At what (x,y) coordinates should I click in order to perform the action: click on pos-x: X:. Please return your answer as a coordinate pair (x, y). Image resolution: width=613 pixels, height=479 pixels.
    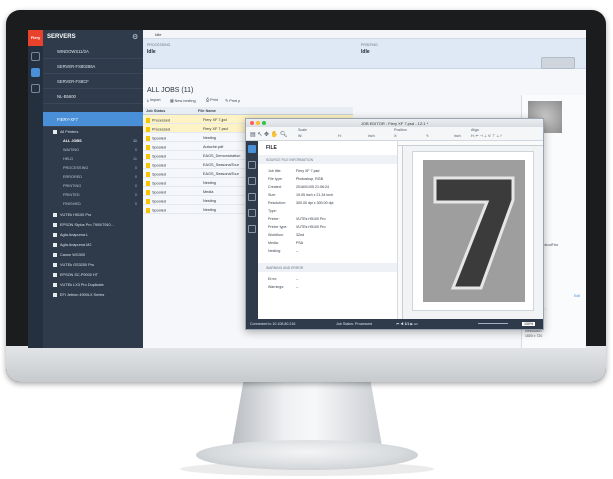
    Looking at the image, I should click on (395, 136).